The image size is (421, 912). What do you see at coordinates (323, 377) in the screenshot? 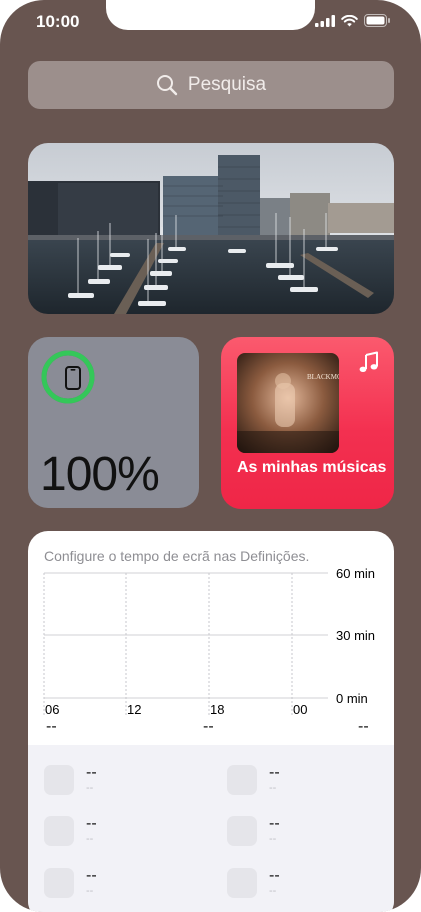
I see `album-text: BLACKMORE` at bounding box center [323, 377].